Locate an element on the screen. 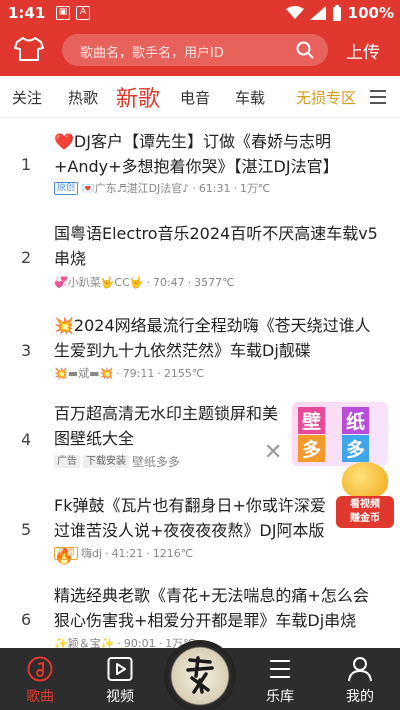 The height and width of the screenshot is (710, 400). tab-hot: 热歌 is located at coordinates (83, 97).